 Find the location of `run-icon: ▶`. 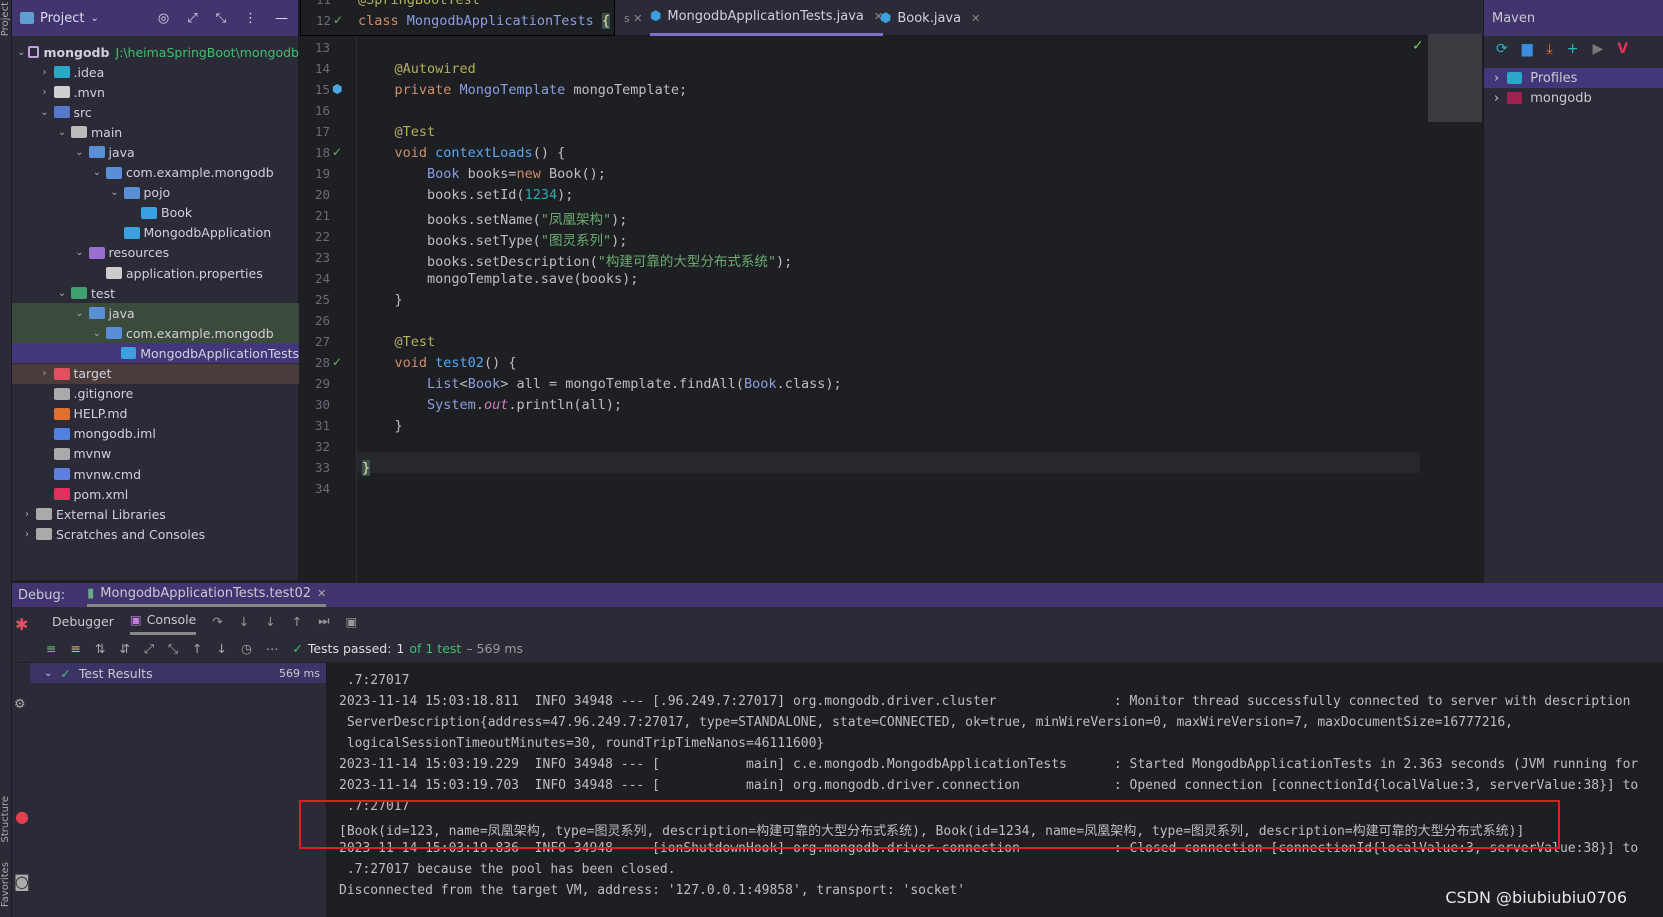

run-icon: ▶ is located at coordinates (1597, 49).